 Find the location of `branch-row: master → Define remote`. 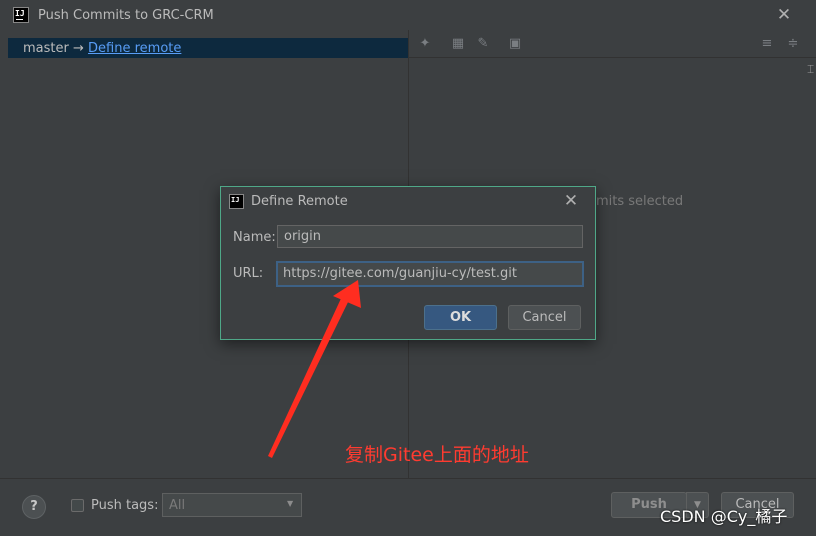

branch-row: master → Define remote is located at coordinates (208, 48).